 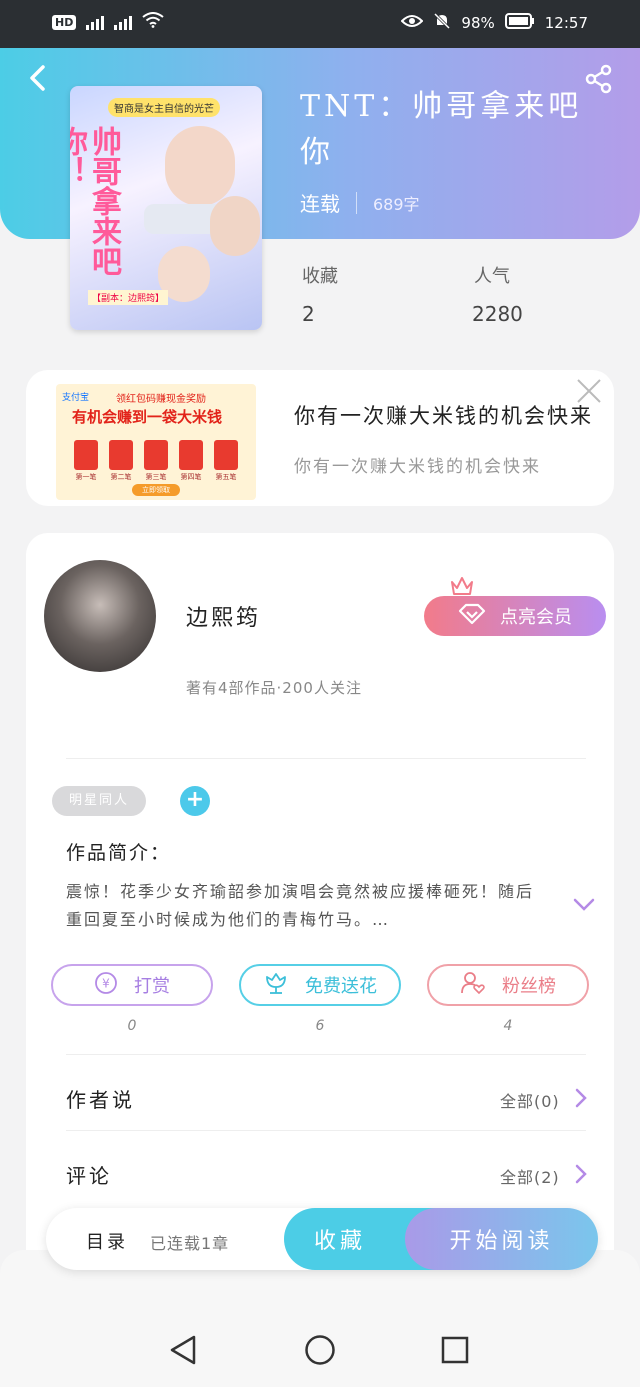 I want to click on chevron-down-icon, so click(x=584, y=904).